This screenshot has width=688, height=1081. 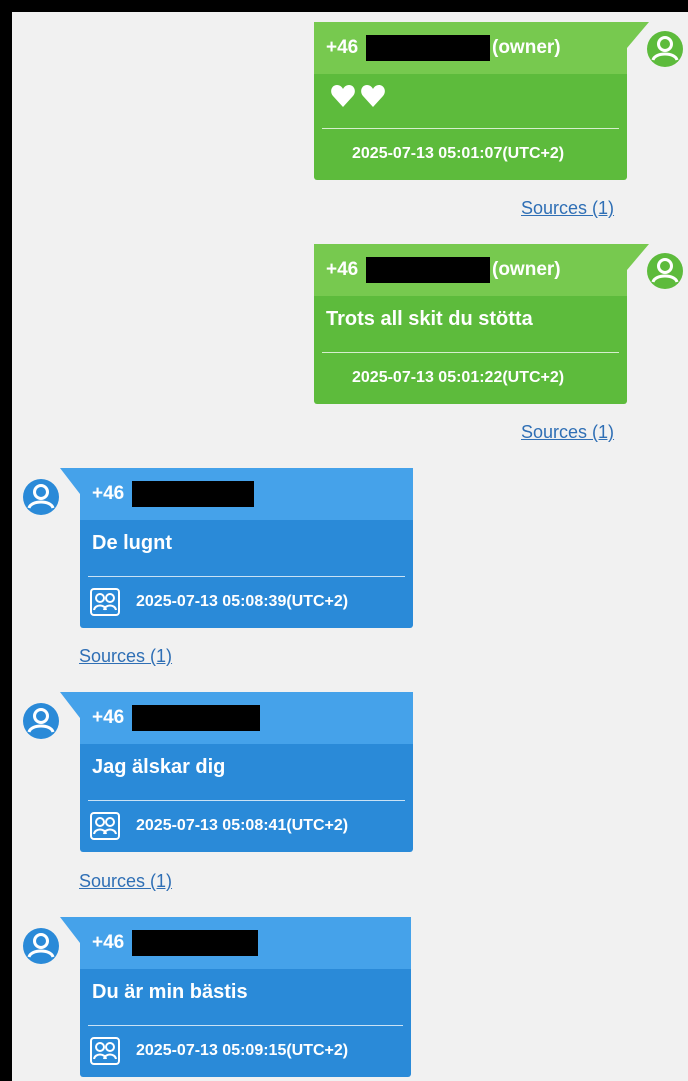 What do you see at coordinates (242, 601) in the screenshot?
I see `message-timestamp: 2025-07-13 05:08:39(UTC+2)` at bounding box center [242, 601].